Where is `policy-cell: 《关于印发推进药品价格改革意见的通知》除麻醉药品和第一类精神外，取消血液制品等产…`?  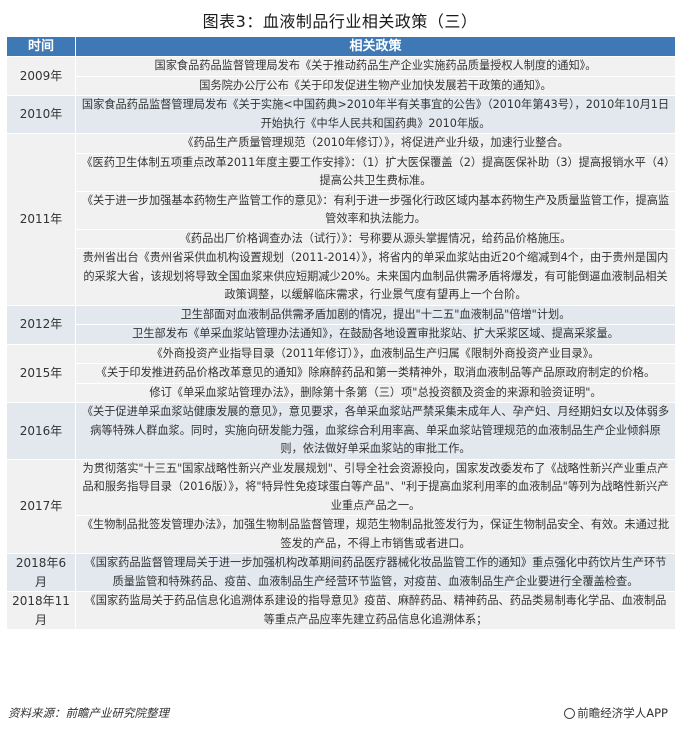
policy-cell: 《关于印发推进药品价格改革意见的通知》除麻醉药品和第一类精神外，取消血液制品等产… is located at coordinates (375, 373).